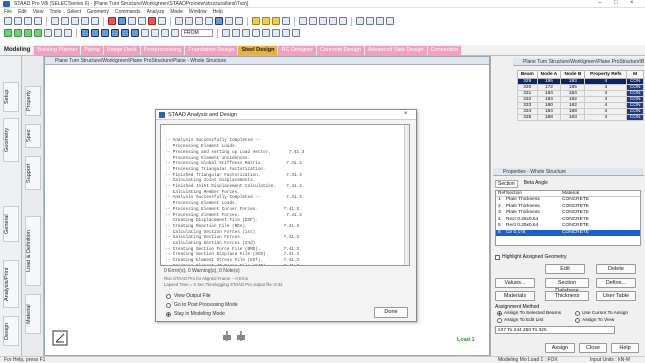  I want to click on display-view-icon, so click(145, 33).